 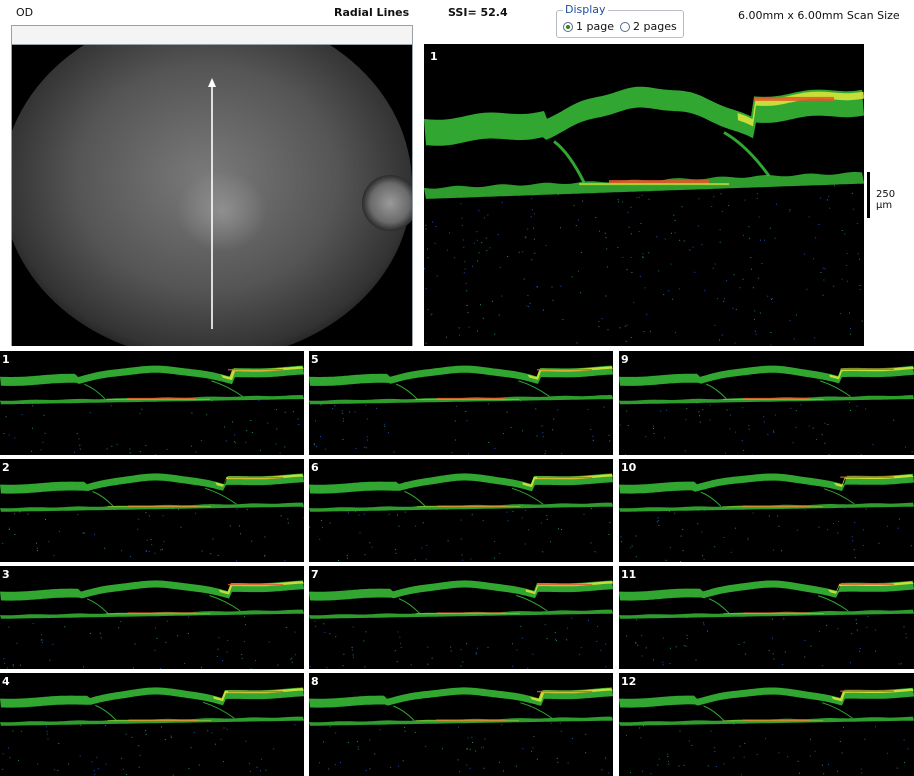 I want to click on thumbnail-number: 4, so click(x=6, y=681).